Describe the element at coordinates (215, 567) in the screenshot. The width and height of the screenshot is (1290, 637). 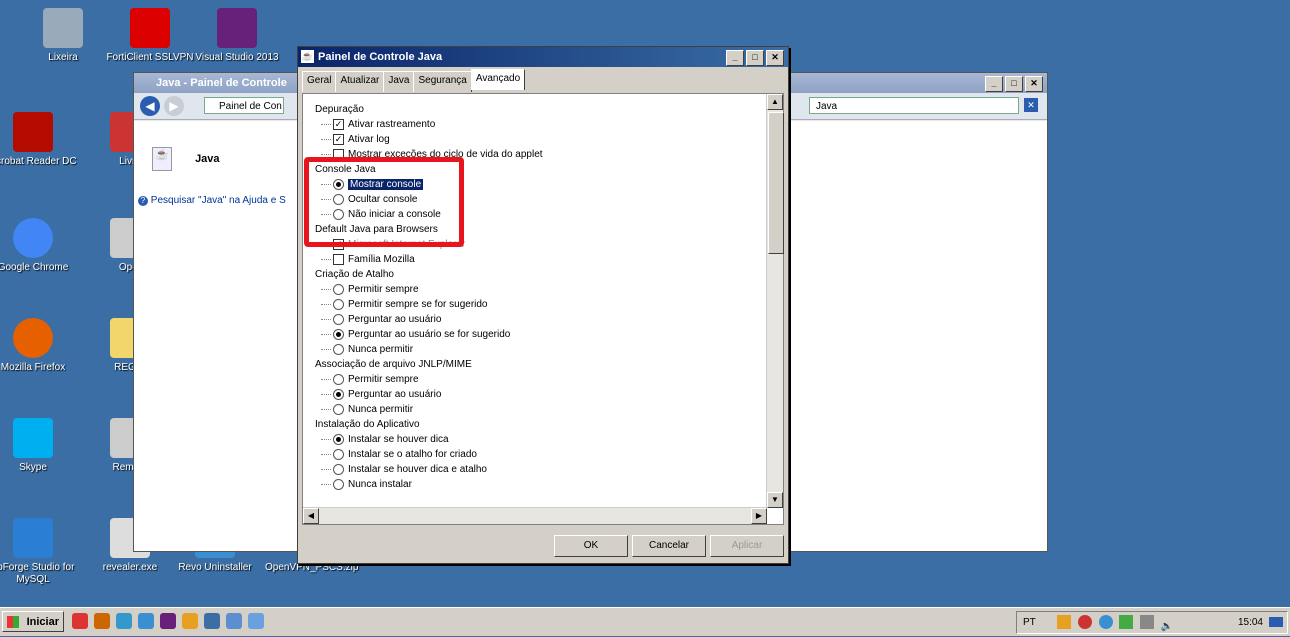
I see `desktop-icon-label: Revo Uninstaller` at that location.